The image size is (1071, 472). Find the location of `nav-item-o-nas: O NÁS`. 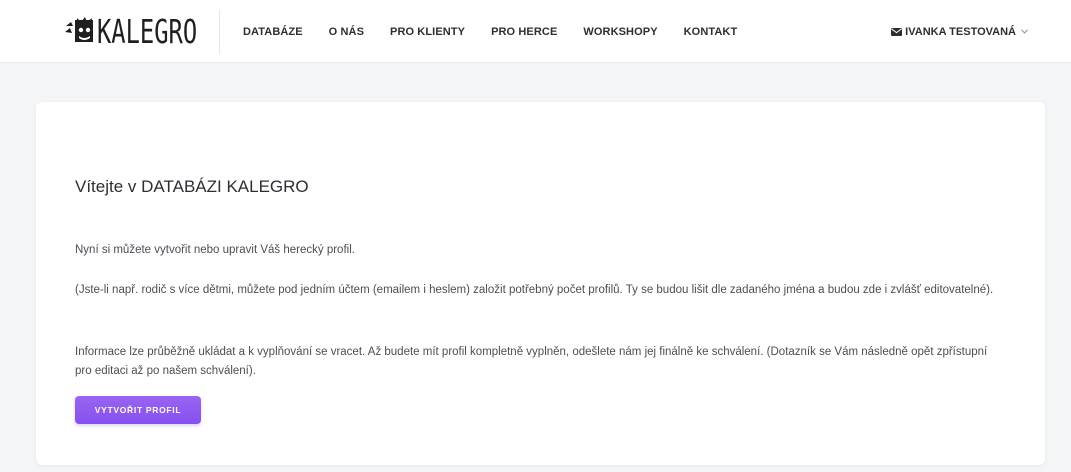

nav-item-o-nas: O NÁS is located at coordinates (346, 32).